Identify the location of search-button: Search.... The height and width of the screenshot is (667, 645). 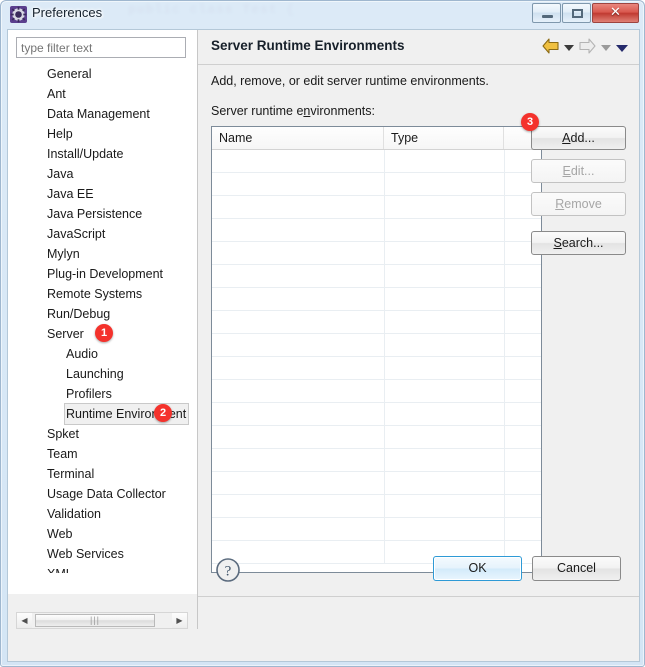
(578, 243).